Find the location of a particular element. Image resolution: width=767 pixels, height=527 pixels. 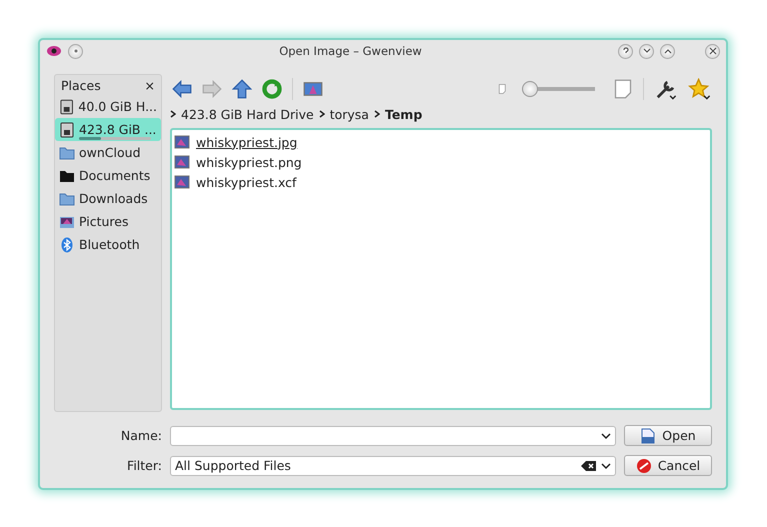

wrench-icon is located at coordinates (666, 89).